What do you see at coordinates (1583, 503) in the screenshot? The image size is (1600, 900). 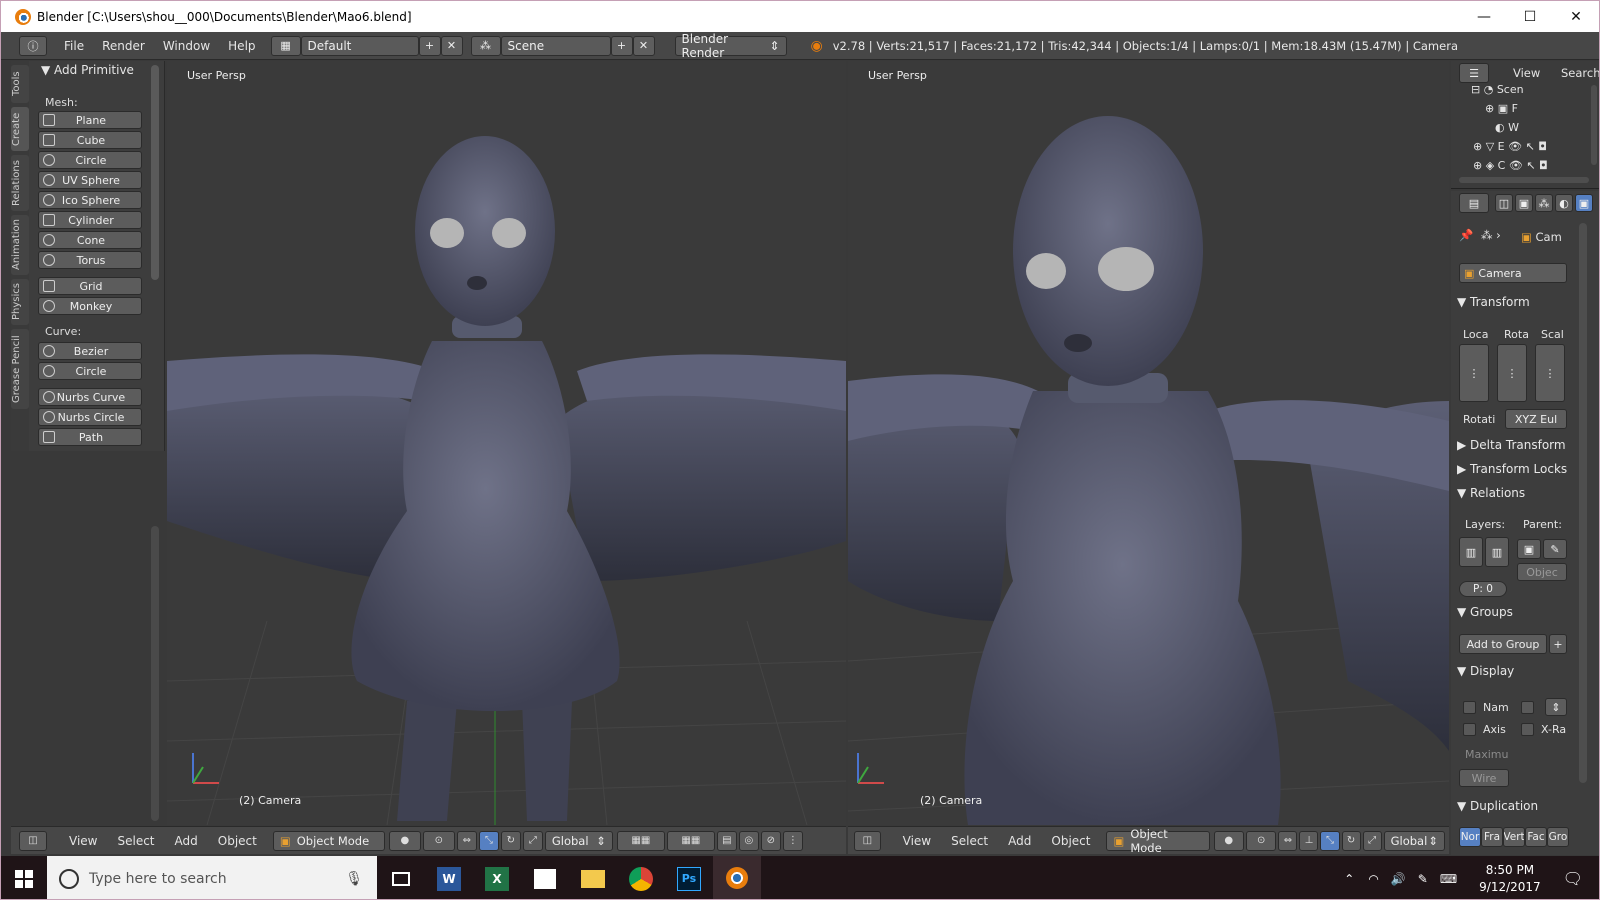 I see `properties-scrollbar` at bounding box center [1583, 503].